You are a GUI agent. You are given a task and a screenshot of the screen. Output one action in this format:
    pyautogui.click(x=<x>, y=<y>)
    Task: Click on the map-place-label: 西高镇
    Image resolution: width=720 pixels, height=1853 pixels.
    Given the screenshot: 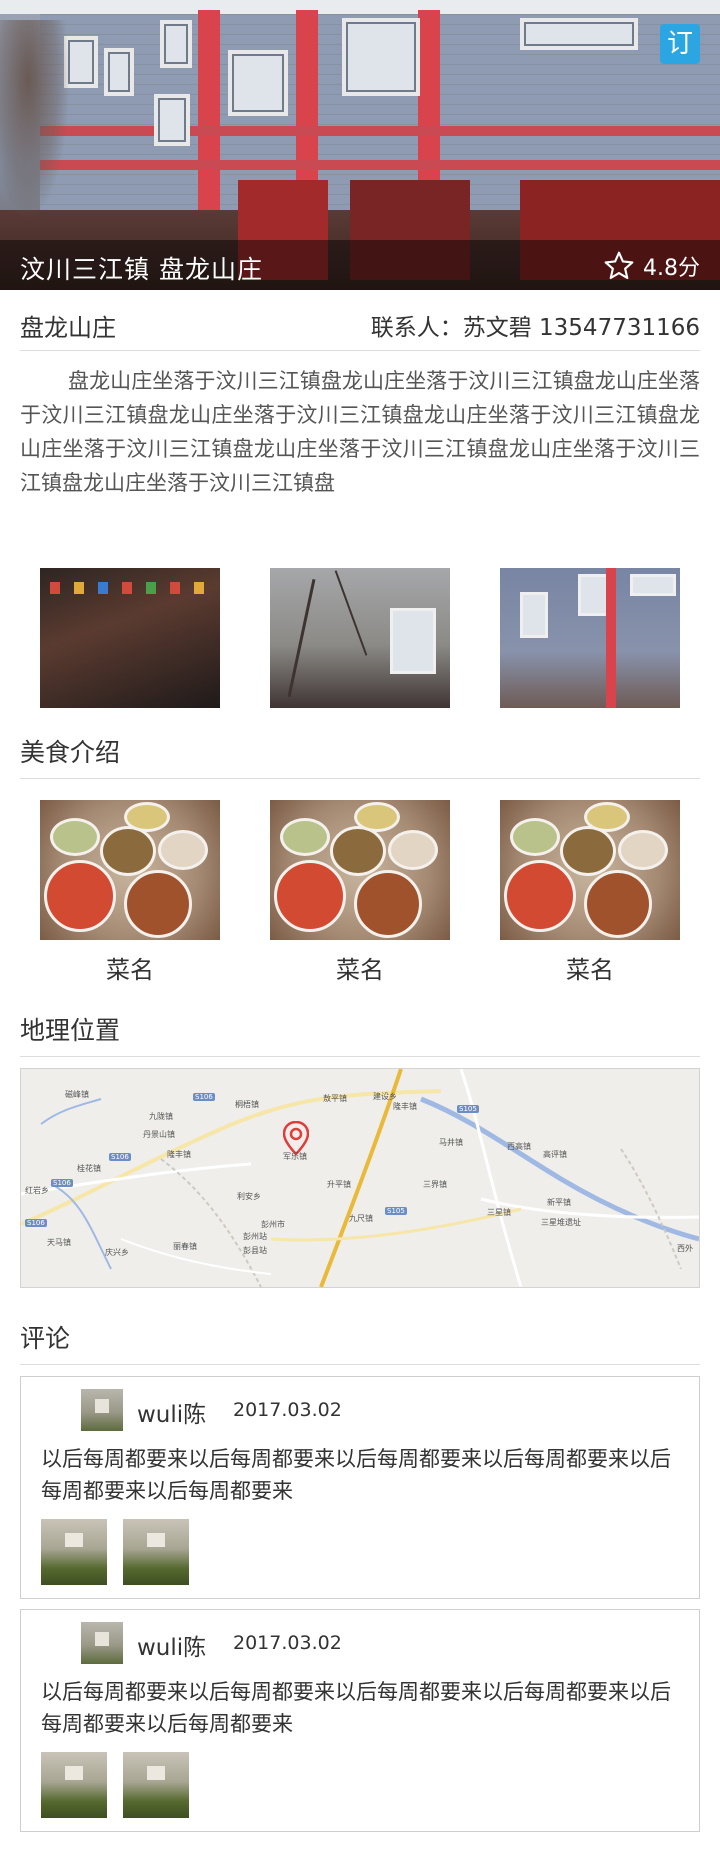 What is the action you would take?
    pyautogui.click(x=519, y=1146)
    